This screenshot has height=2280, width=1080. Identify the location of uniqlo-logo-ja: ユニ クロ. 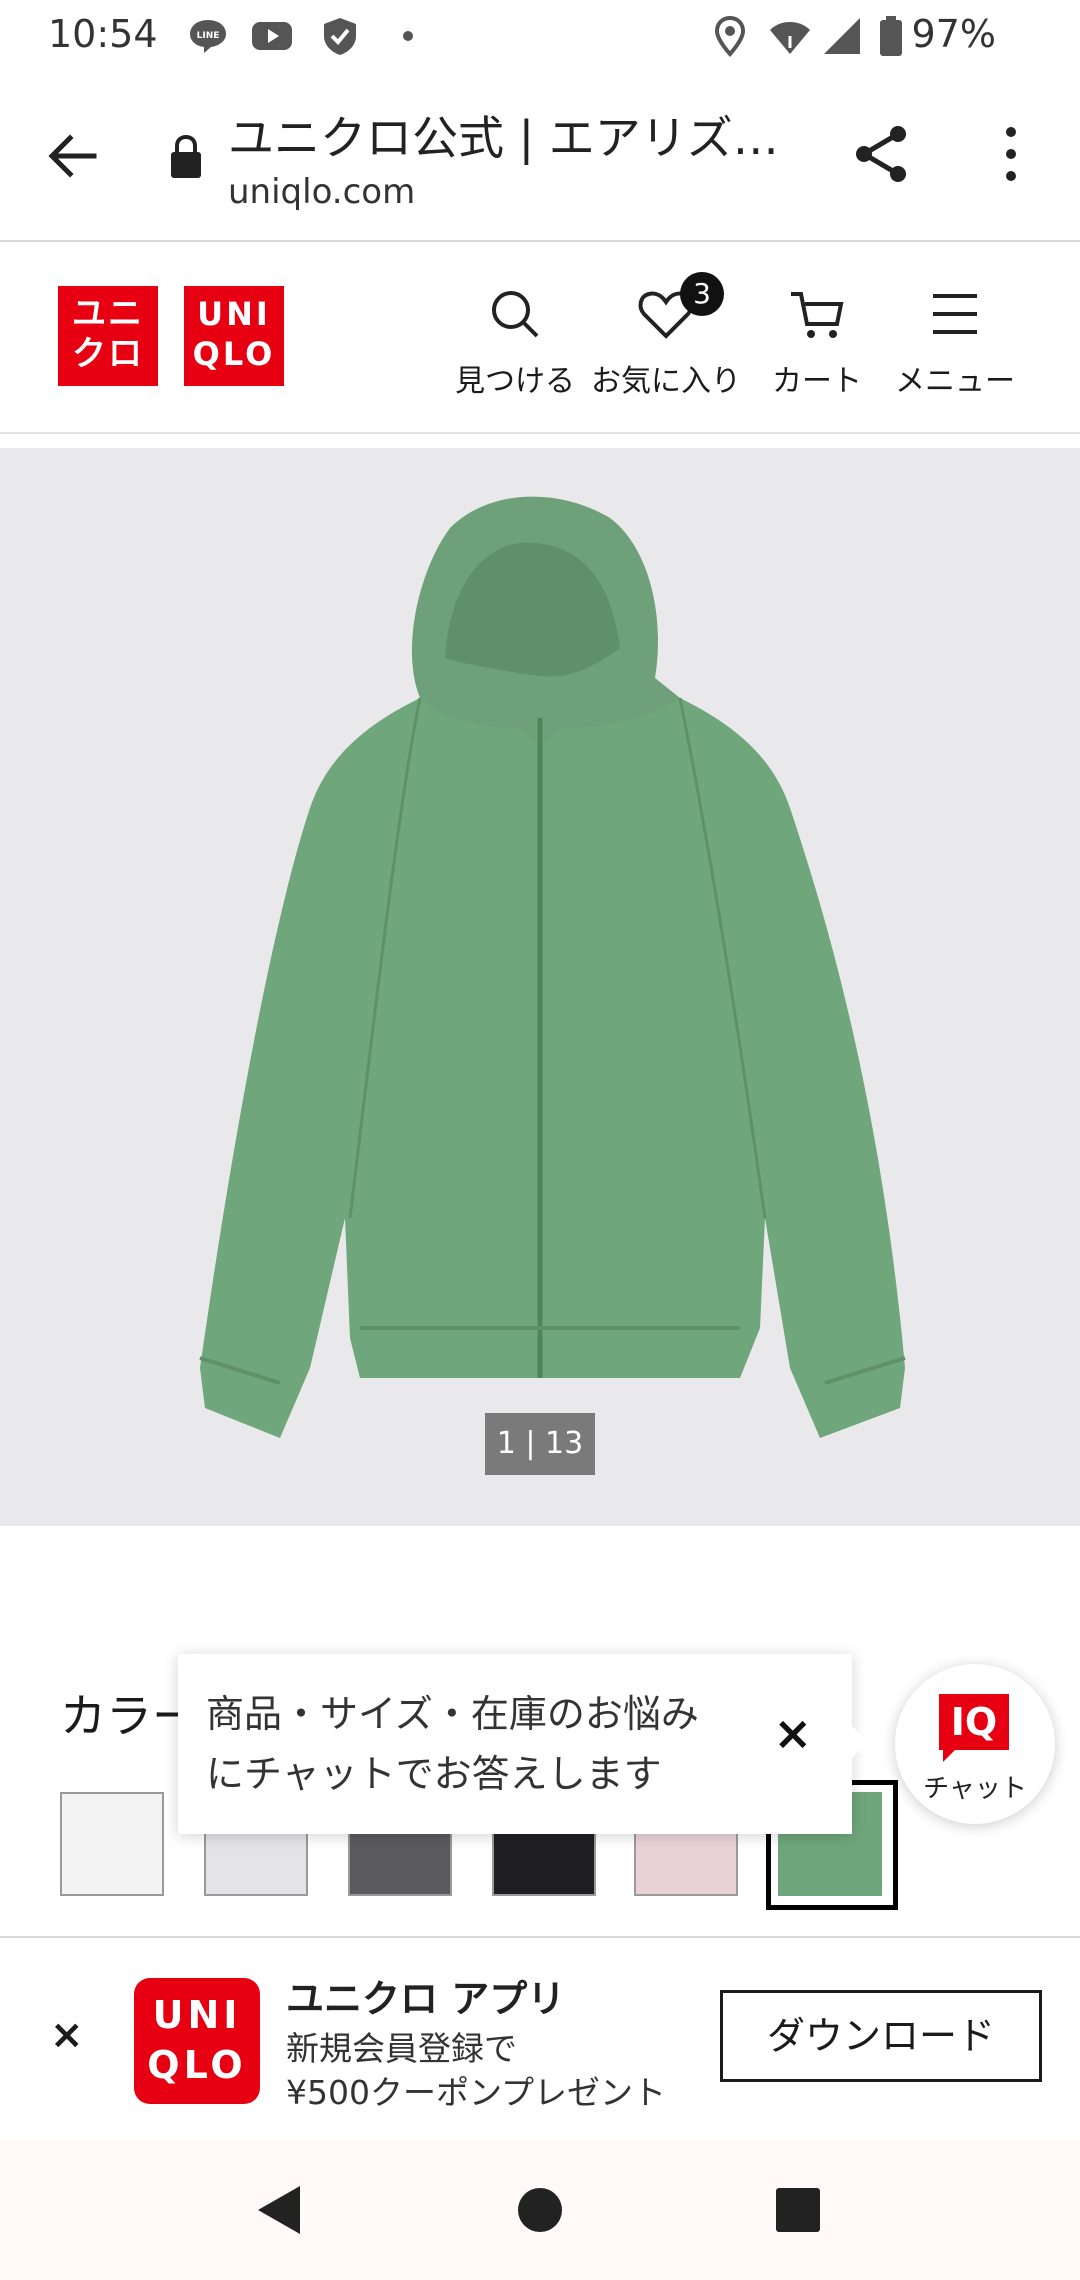
(108, 336).